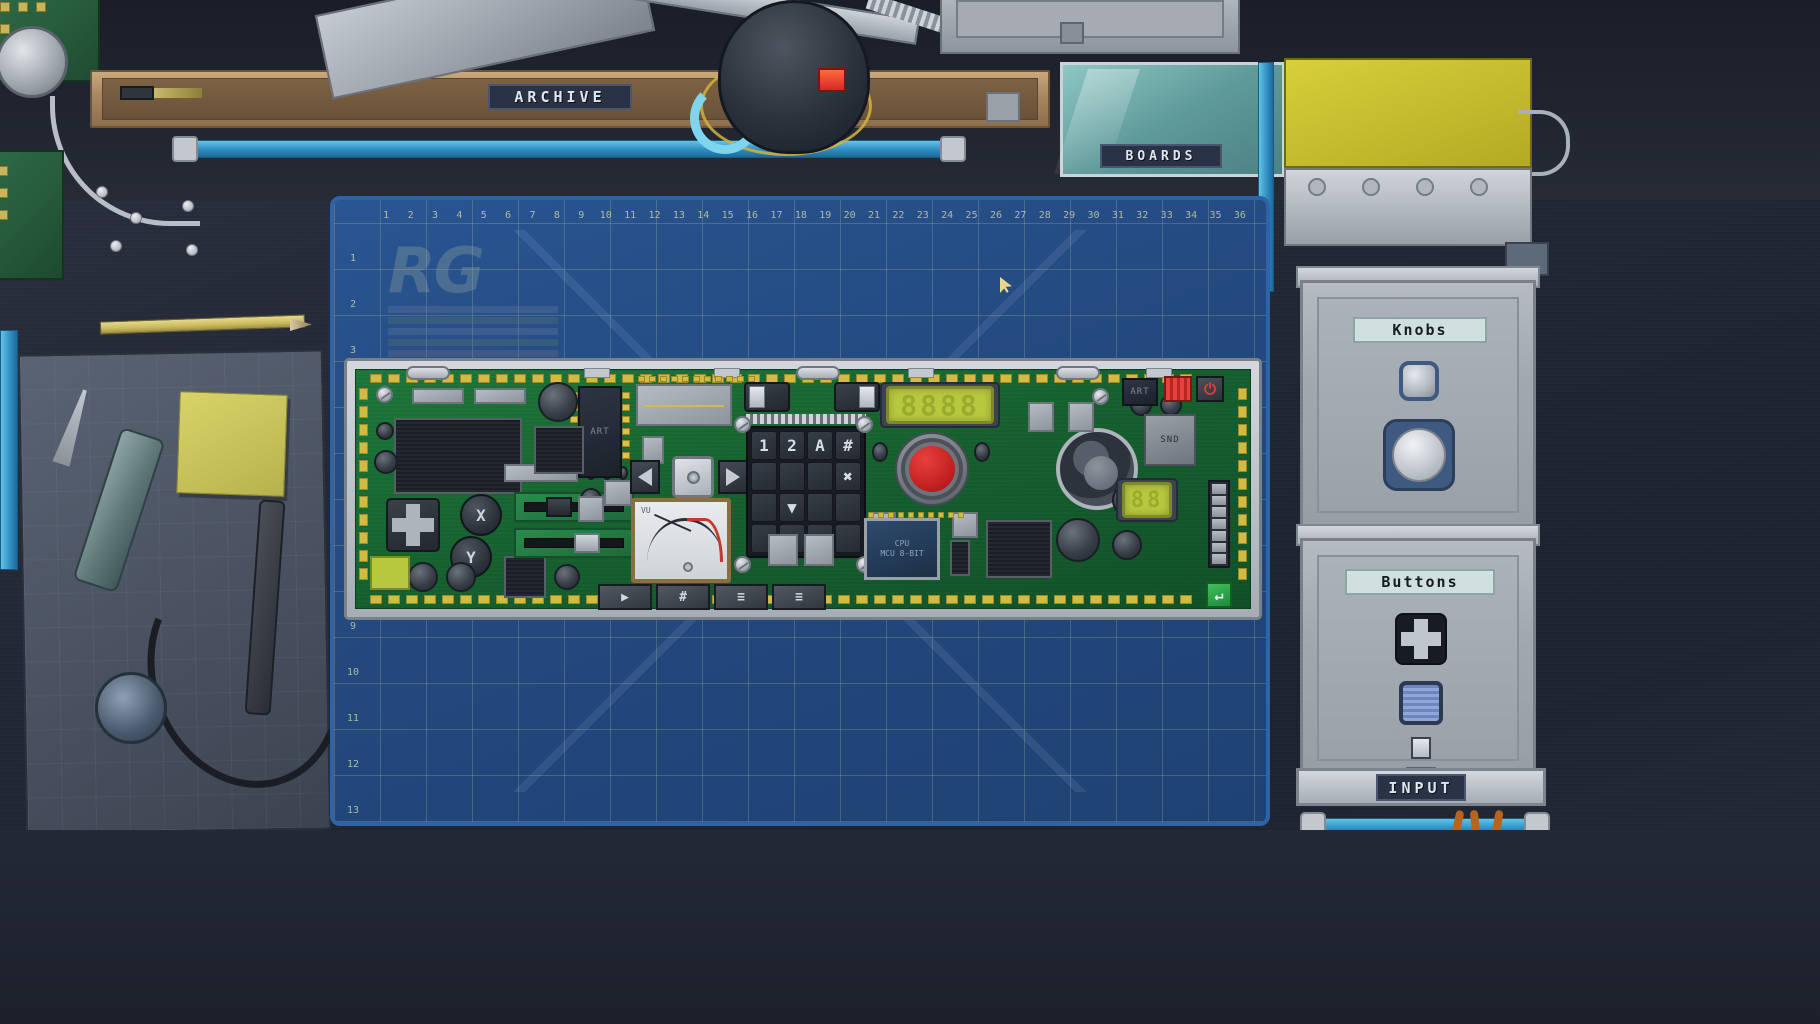  Describe the element at coordinates (1418, 405) in the screenshot. I see `inventory-panel-knobs: Knobs` at that location.